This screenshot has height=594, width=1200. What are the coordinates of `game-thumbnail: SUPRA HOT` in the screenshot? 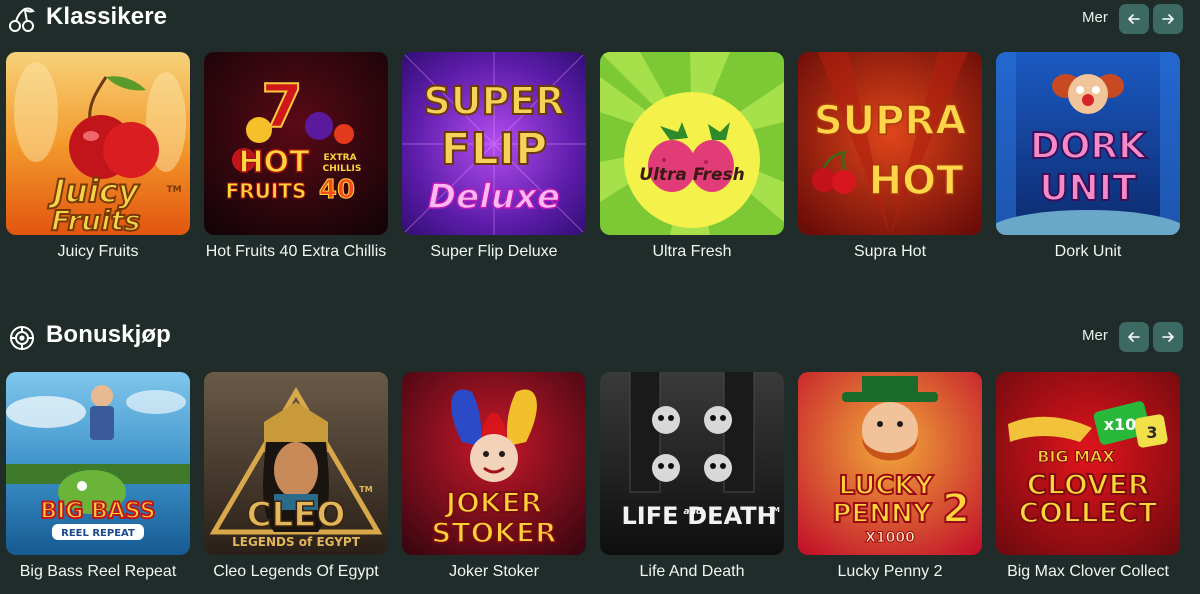 It's located at (890, 143).